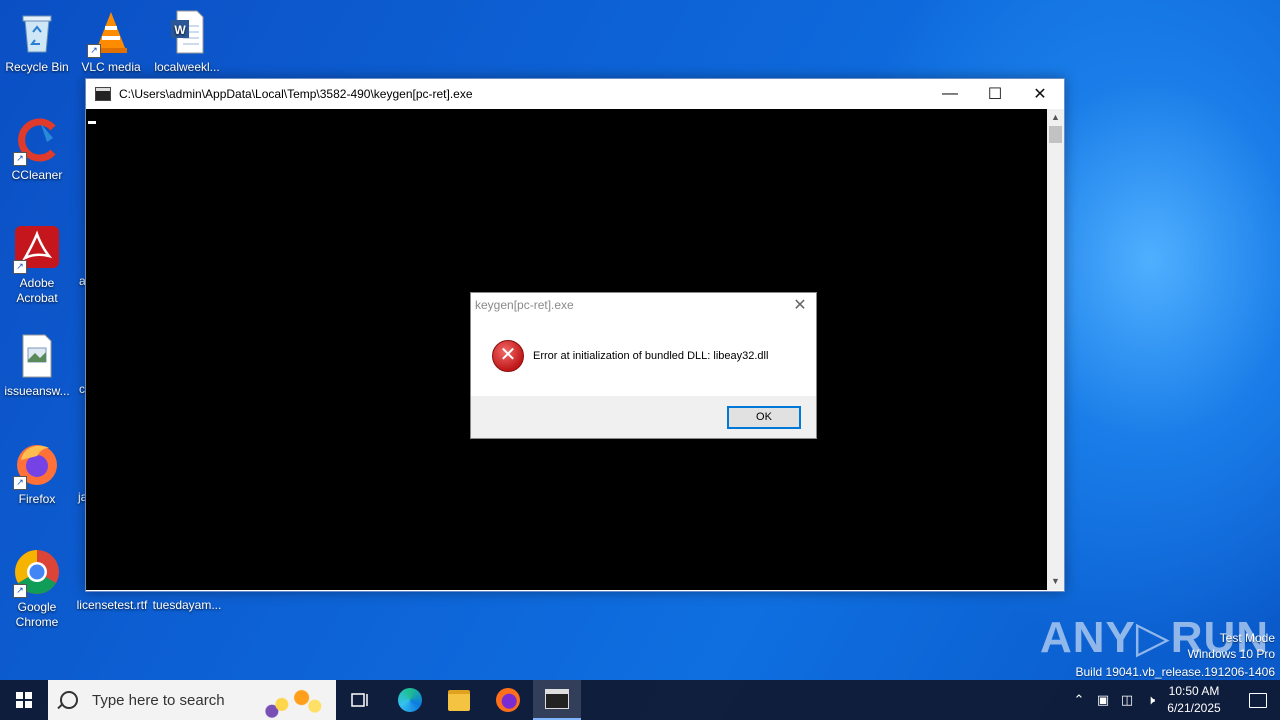 This screenshot has height=720, width=1280. I want to click on minimize-button: —, so click(950, 94).